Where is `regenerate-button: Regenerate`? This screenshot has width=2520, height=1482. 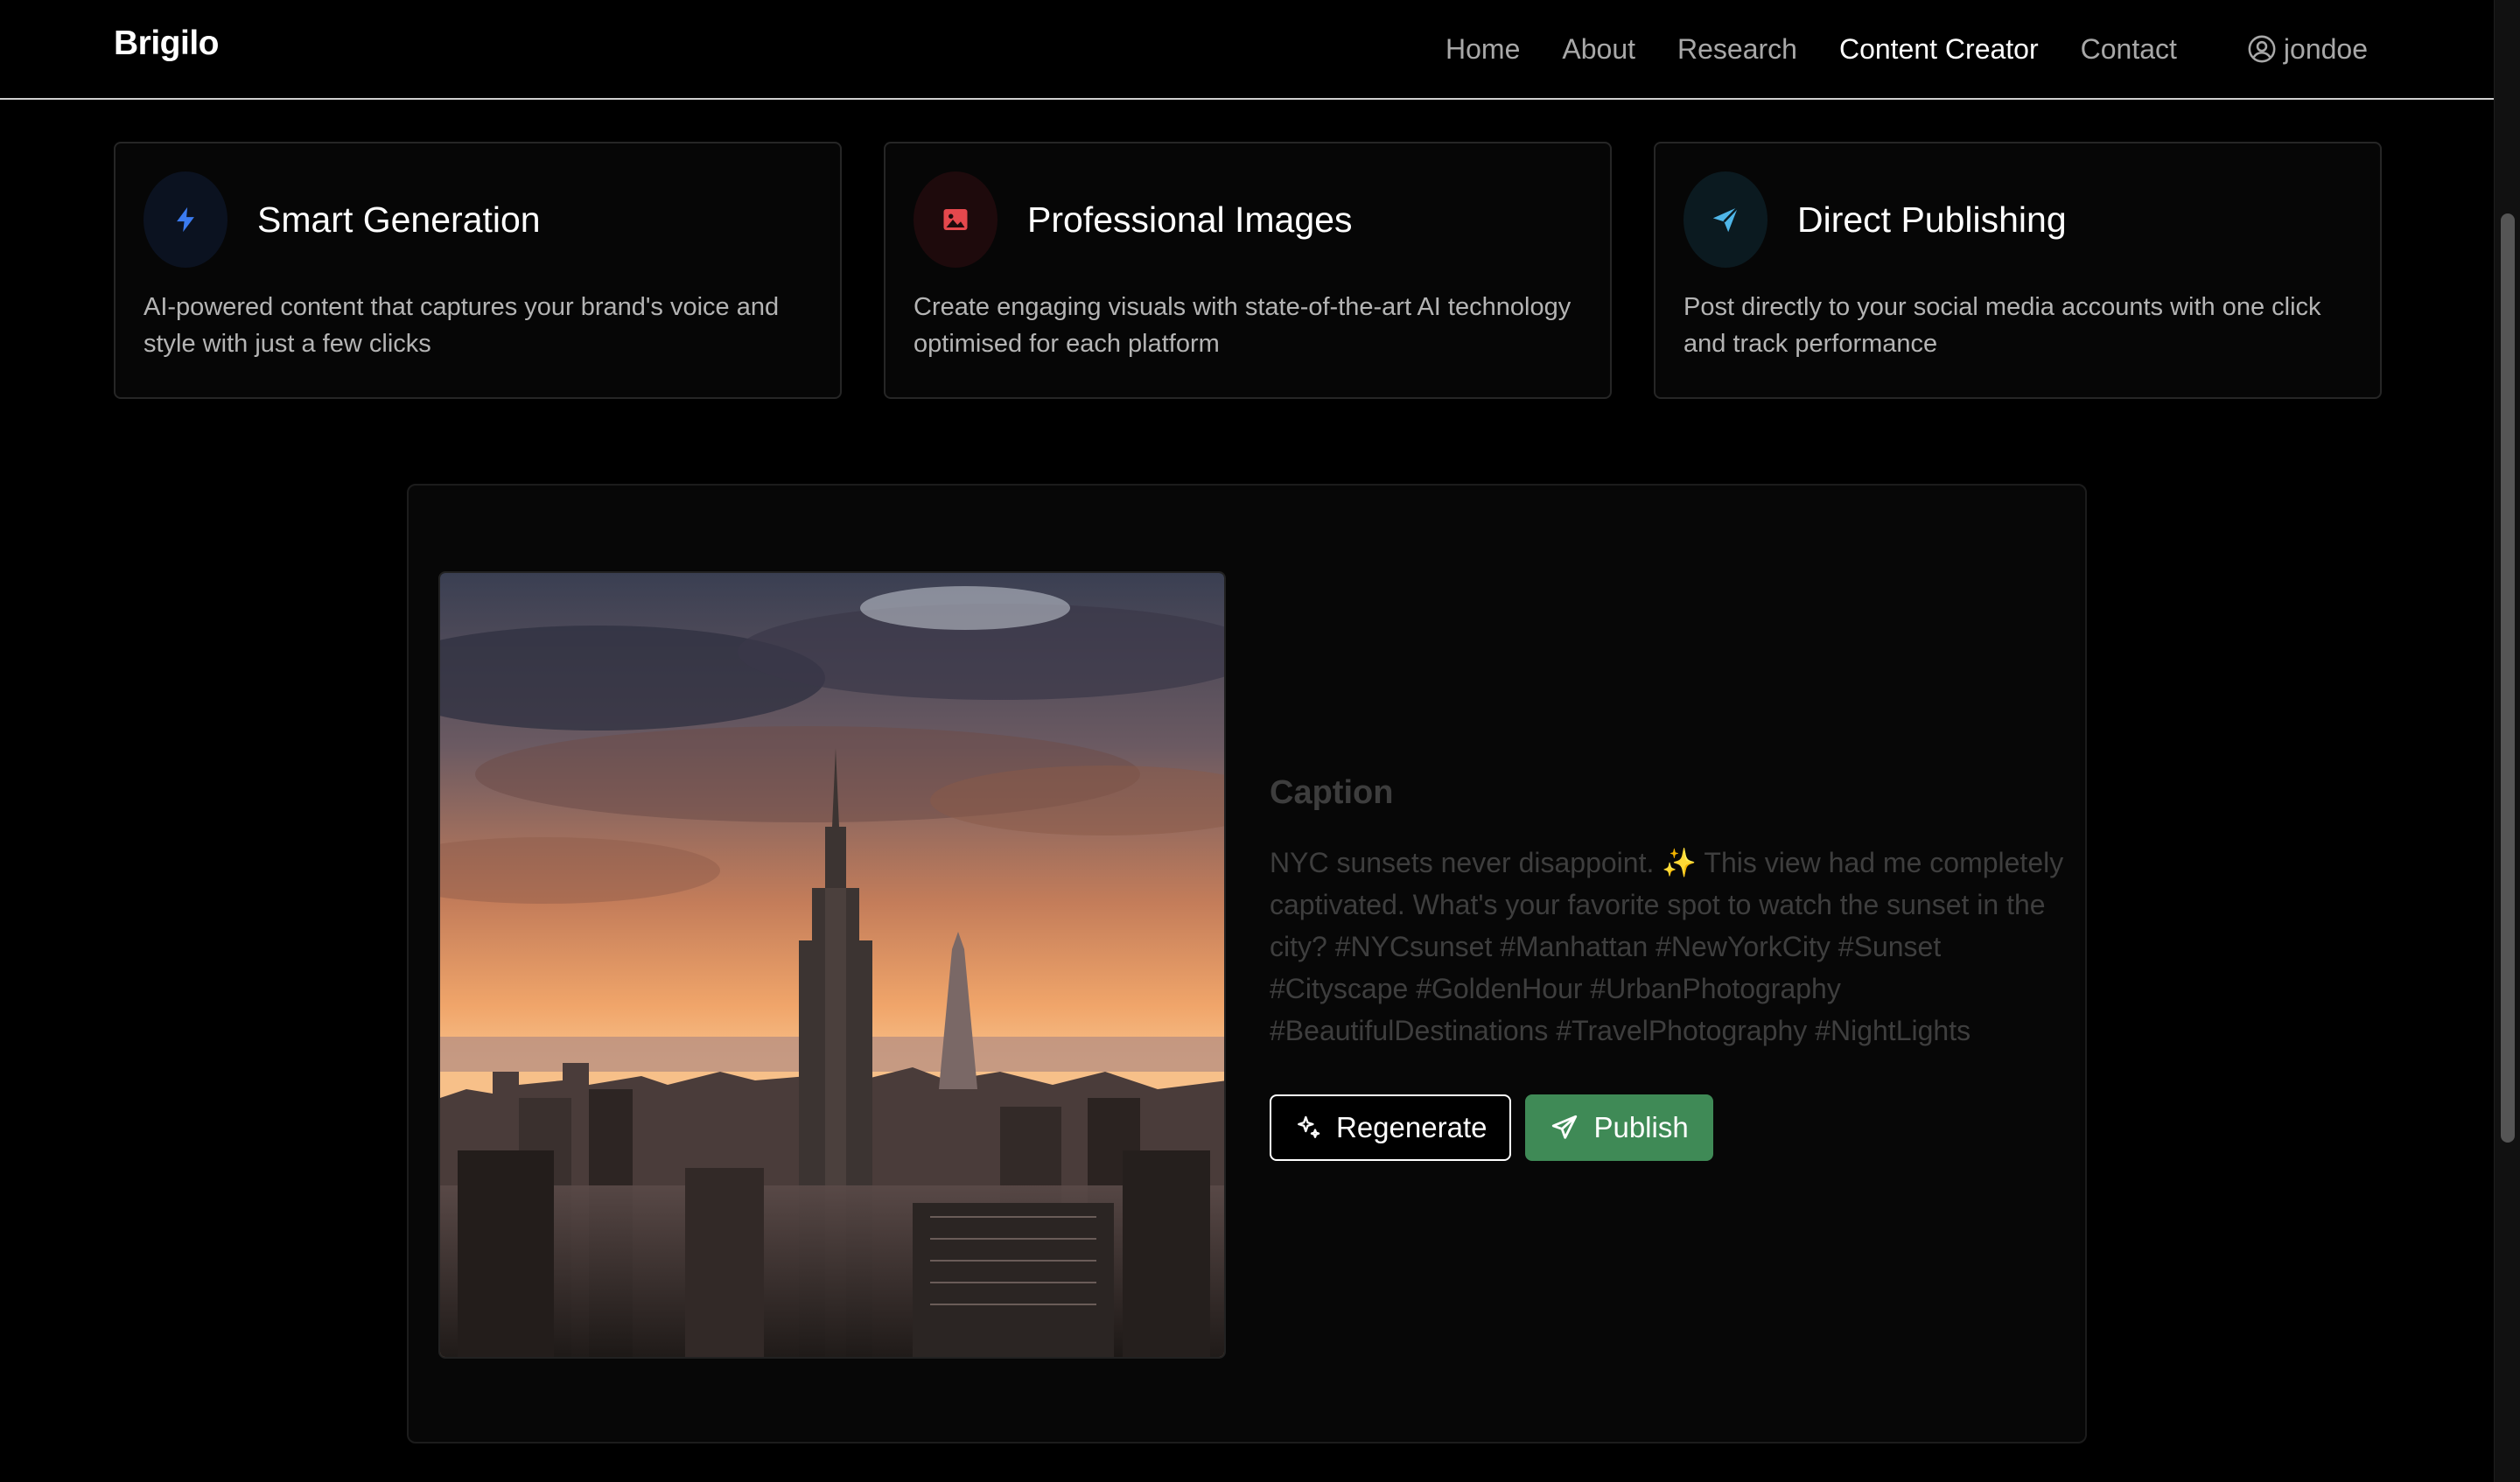
regenerate-button: Regenerate is located at coordinates (1391, 1127).